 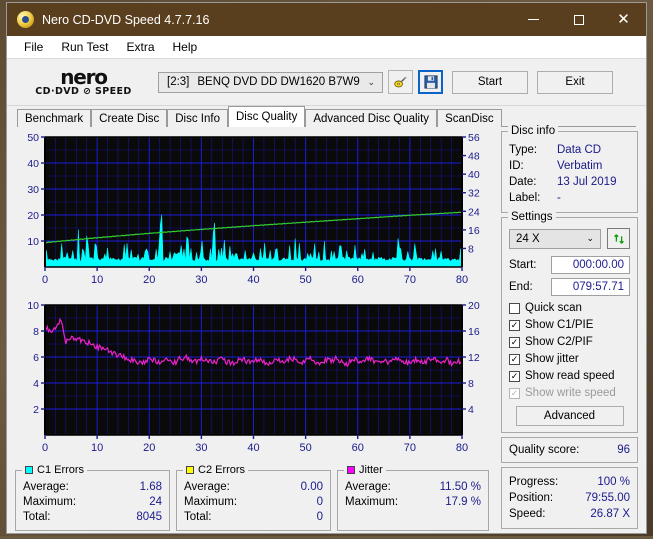 What do you see at coordinates (253, 487) in the screenshot?
I see `c2-average-row: Average: 0.00` at bounding box center [253, 487].